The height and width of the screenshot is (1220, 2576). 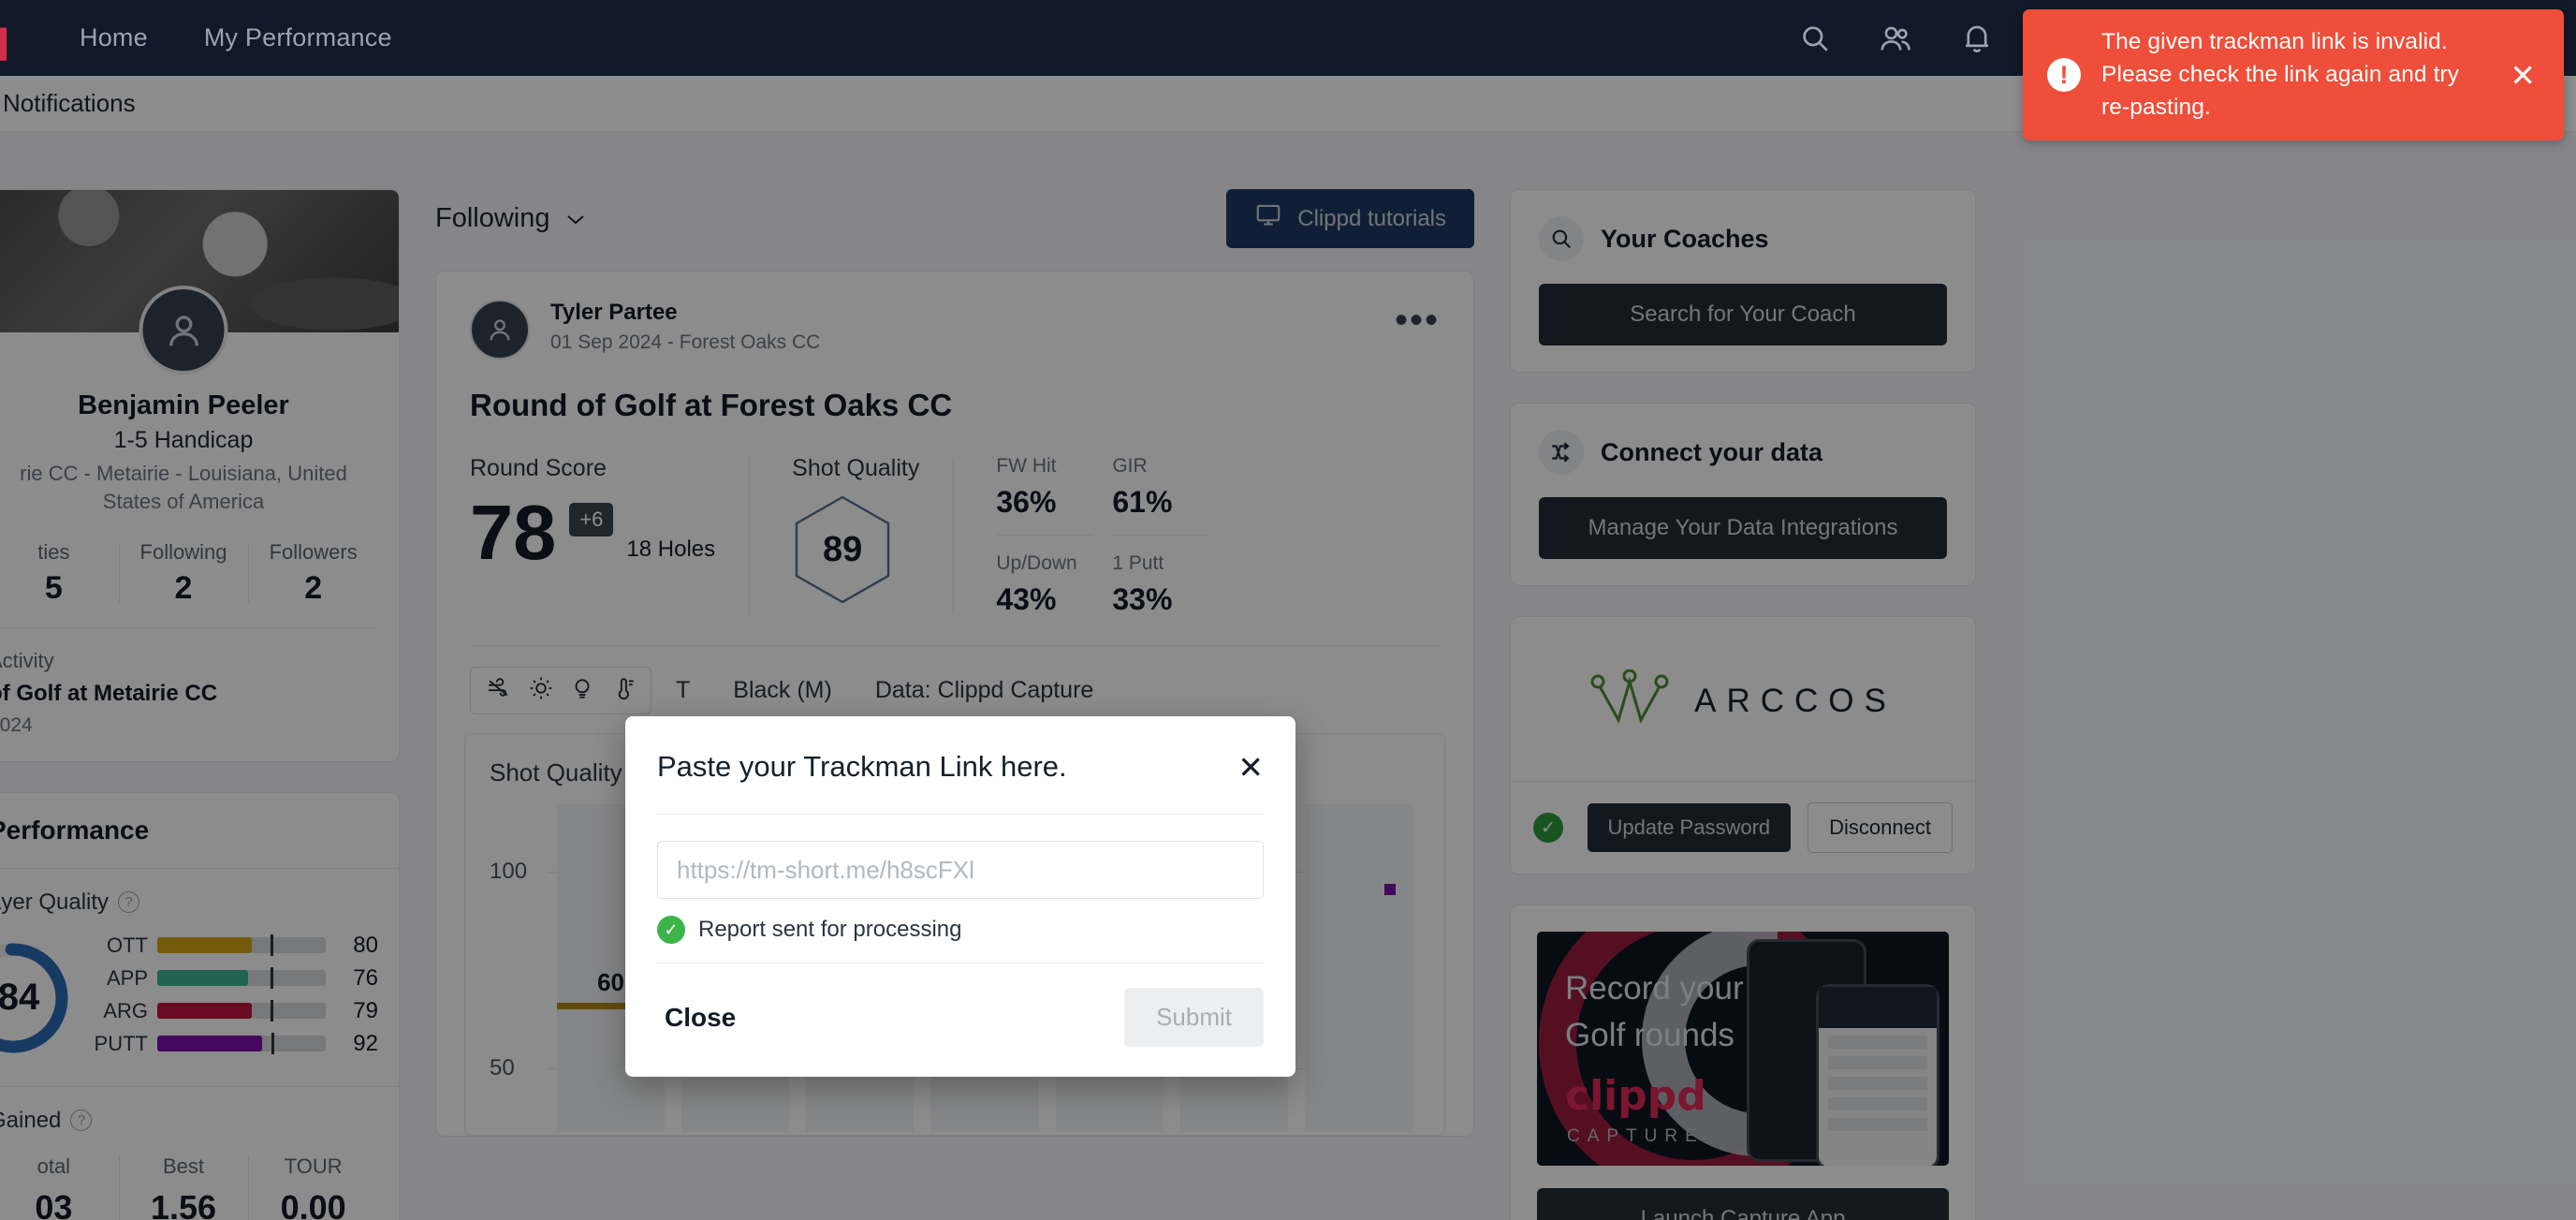 I want to click on nav-home: Home, so click(x=114, y=37).